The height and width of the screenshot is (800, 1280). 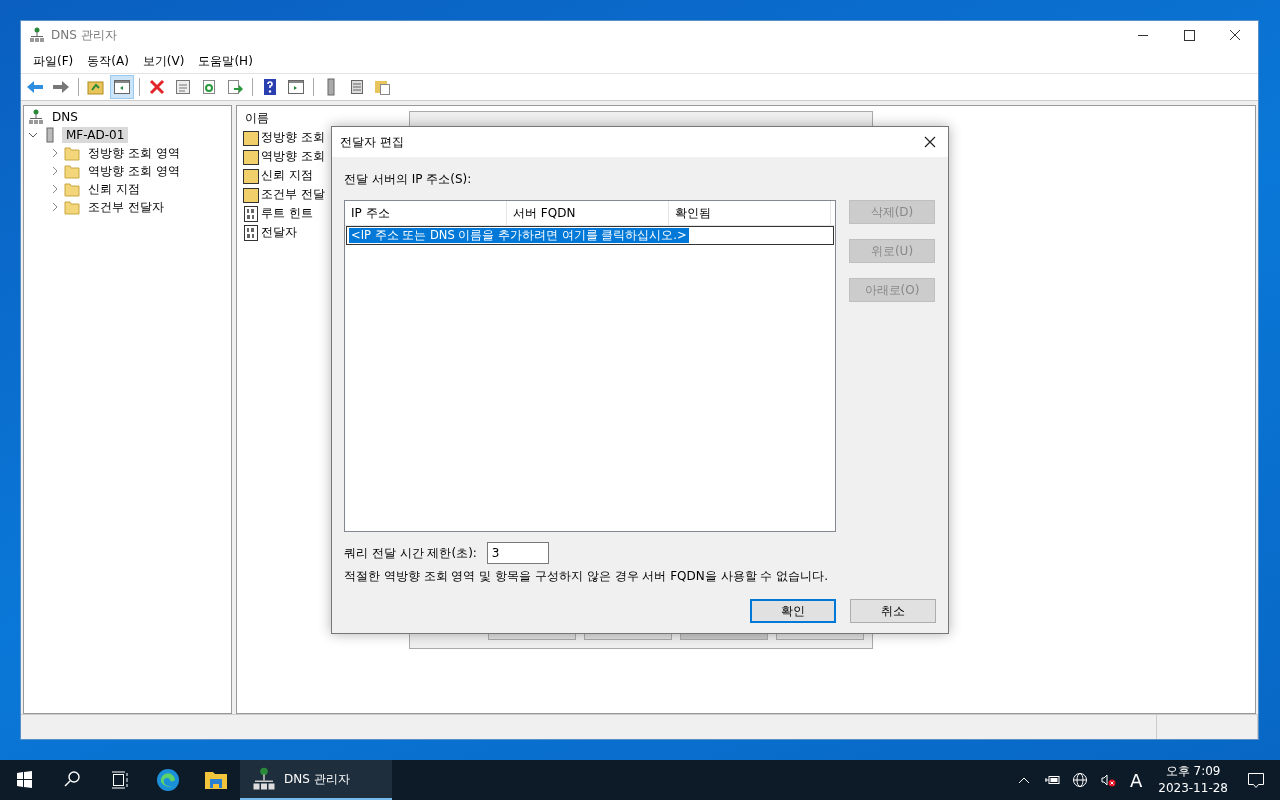 What do you see at coordinates (517, 553) in the screenshot?
I see `timeout-field: 3` at bounding box center [517, 553].